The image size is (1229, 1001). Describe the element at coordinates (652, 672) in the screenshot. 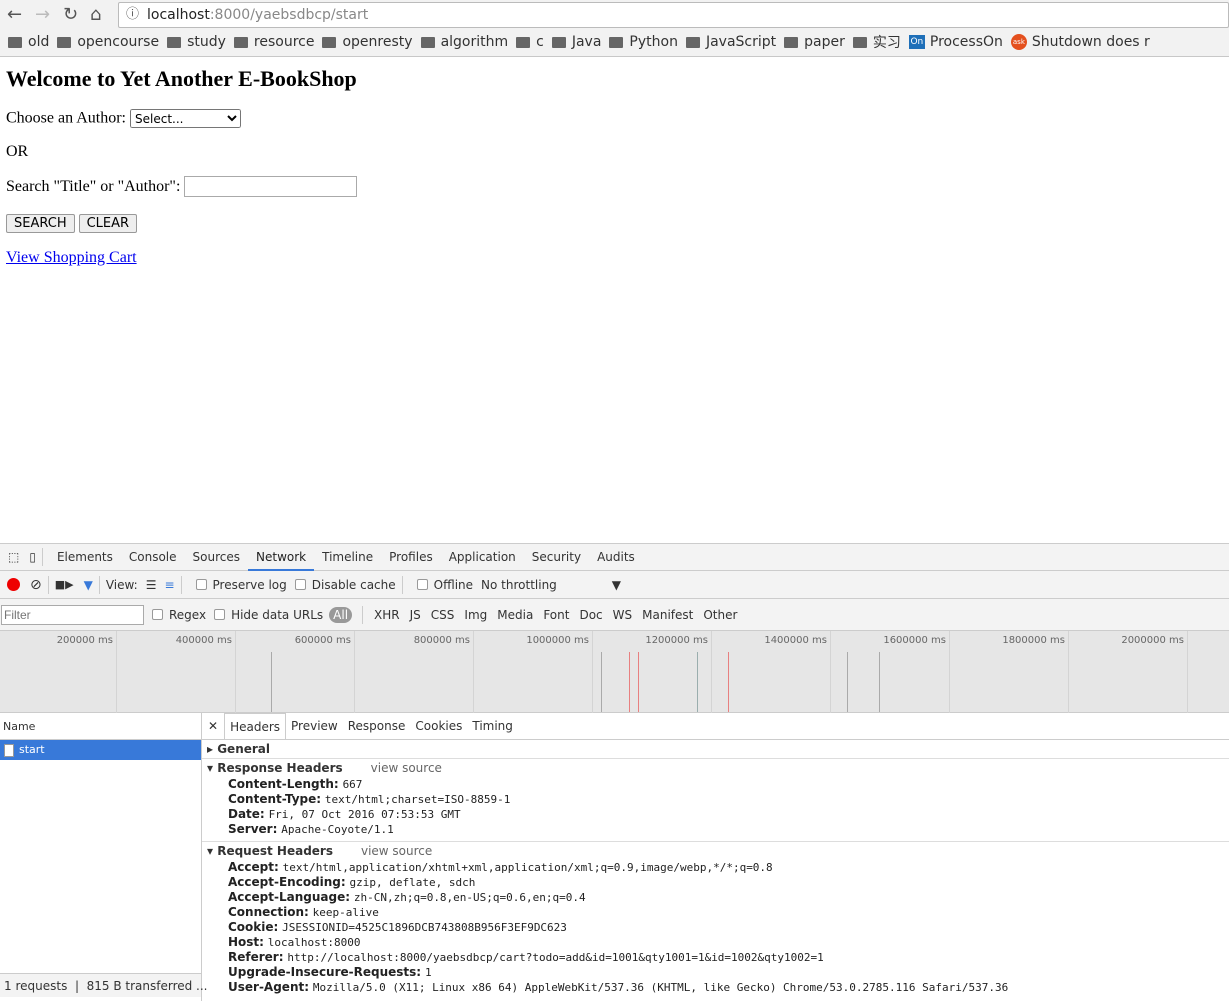

I see `timeline-tick: 1200000 ms` at that location.